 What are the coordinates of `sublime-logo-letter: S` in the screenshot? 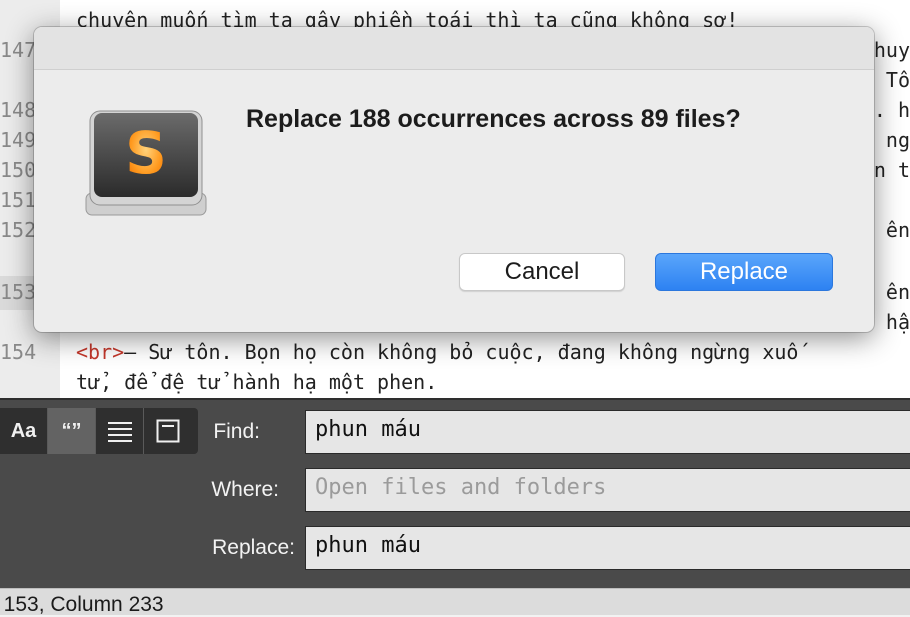 It's located at (146, 153).